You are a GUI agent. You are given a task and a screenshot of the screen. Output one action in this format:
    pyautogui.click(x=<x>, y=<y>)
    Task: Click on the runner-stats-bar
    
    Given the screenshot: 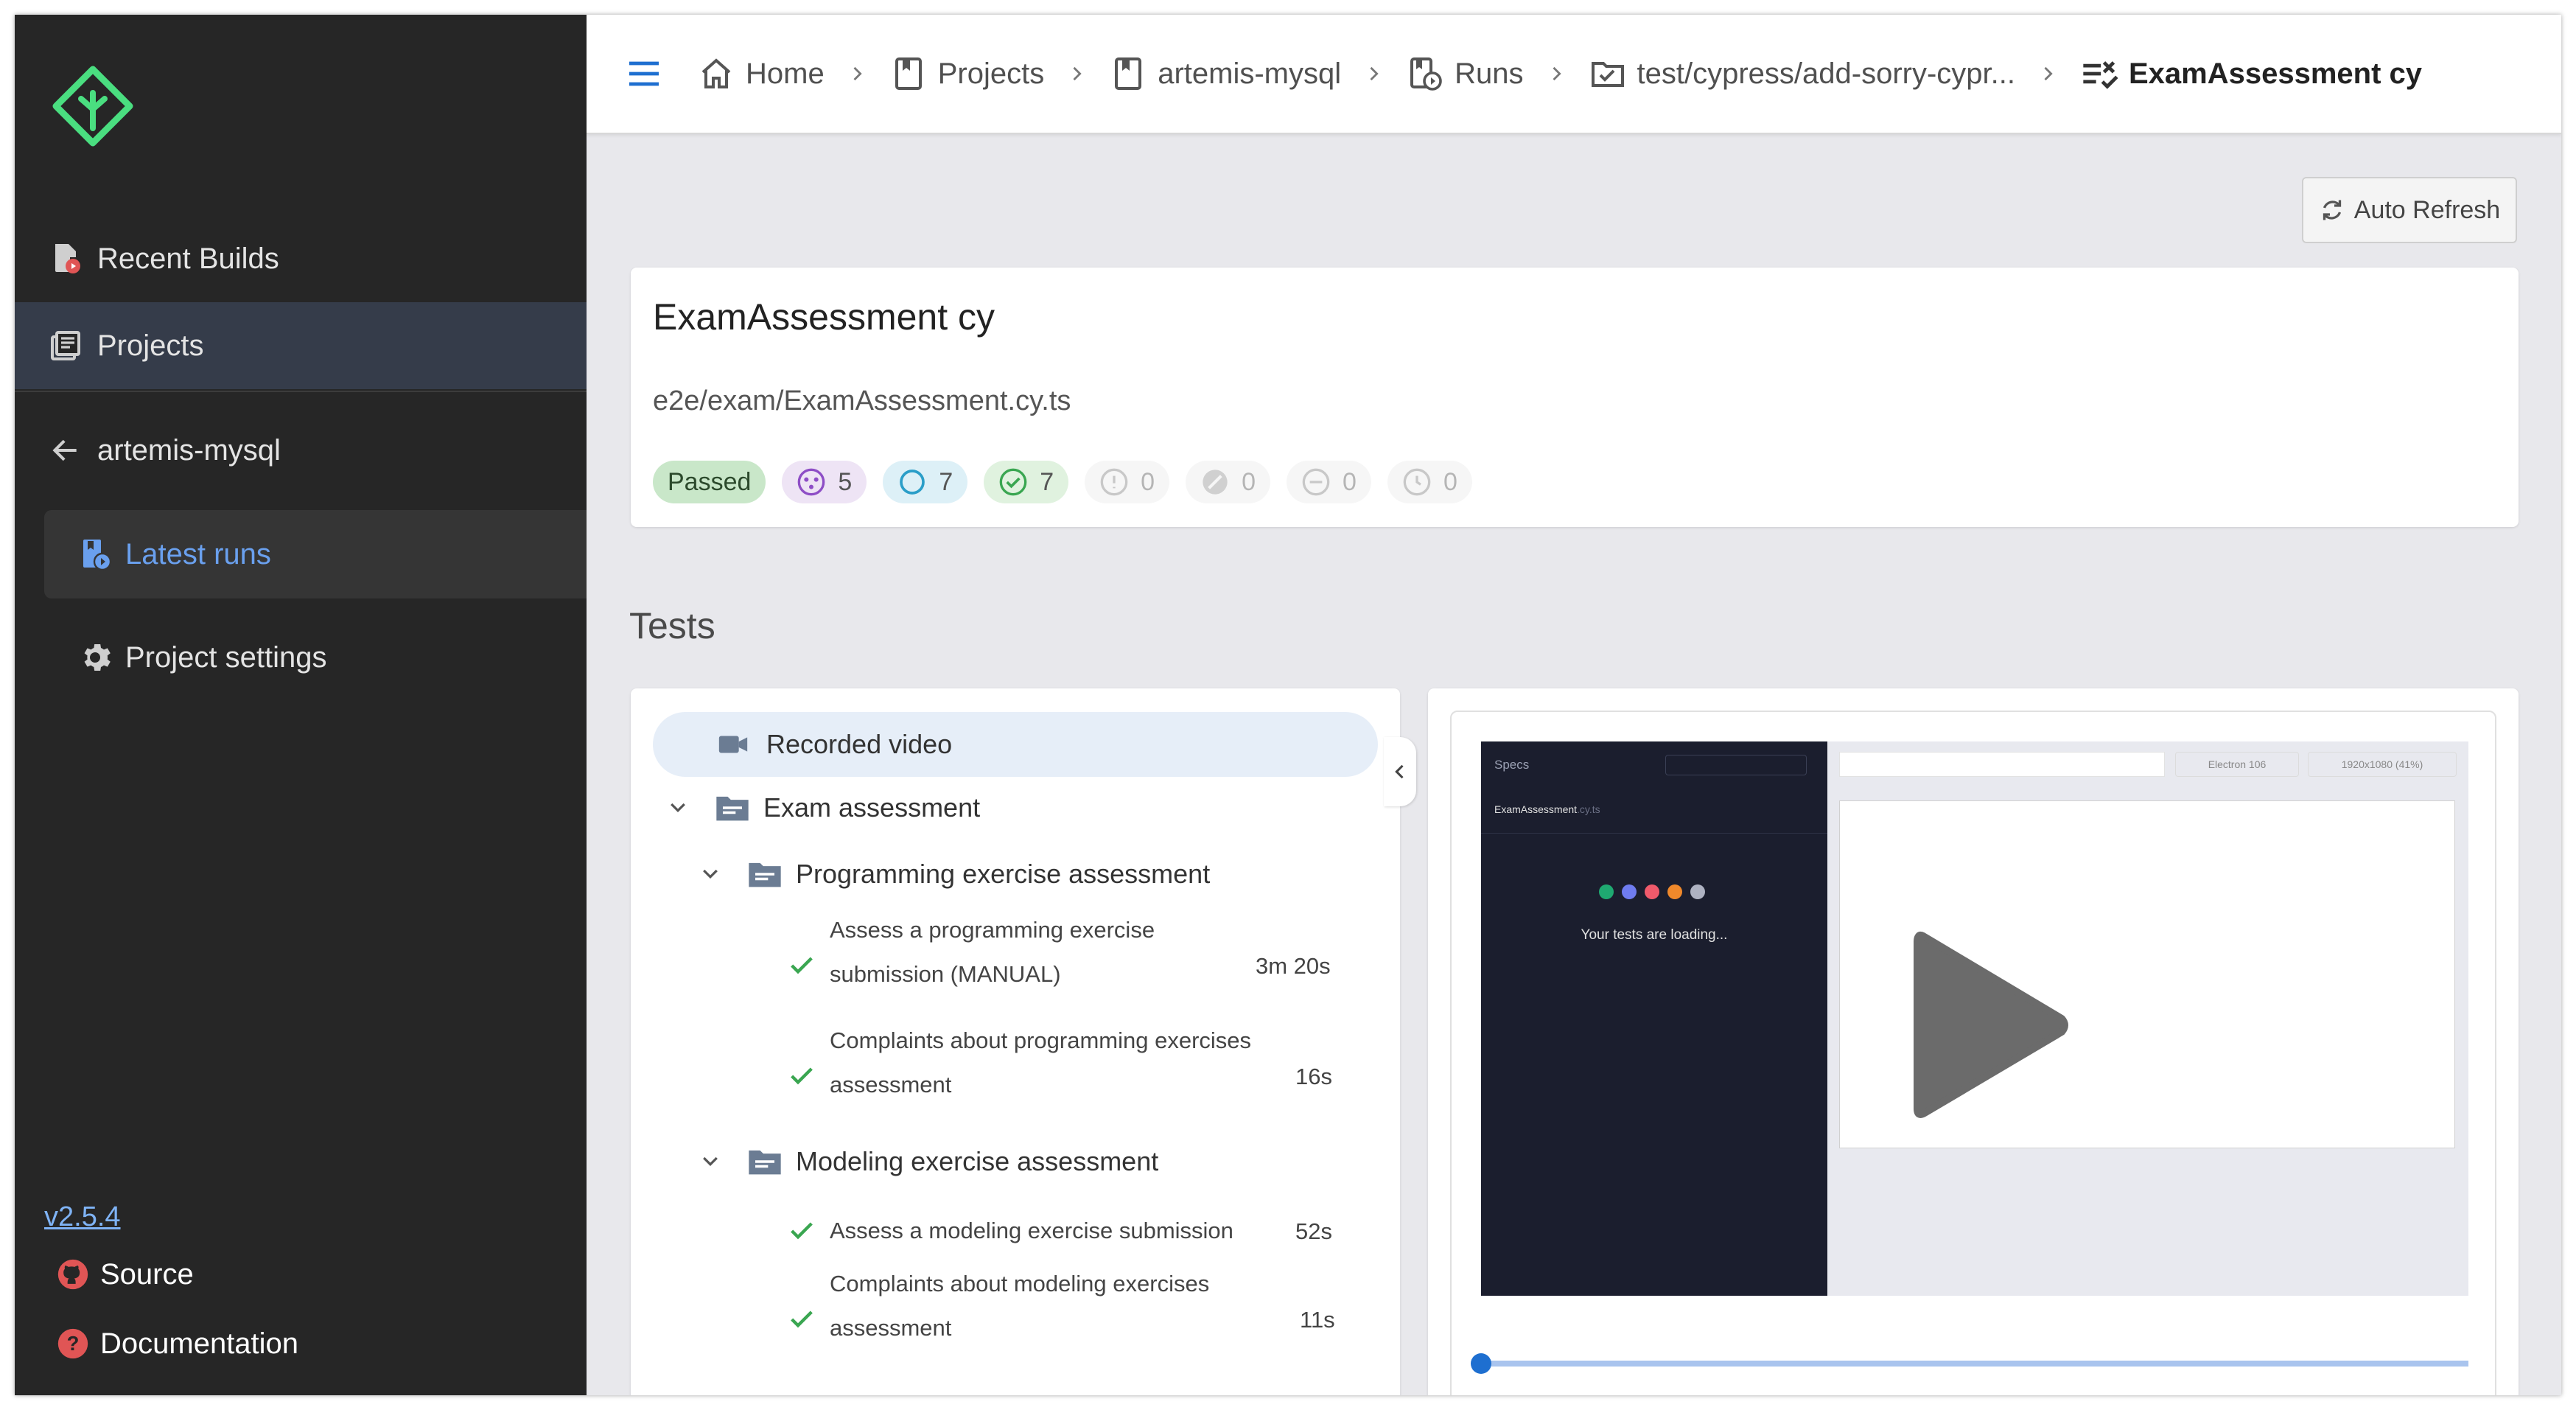 What is the action you would take?
    pyautogui.click(x=1736, y=765)
    